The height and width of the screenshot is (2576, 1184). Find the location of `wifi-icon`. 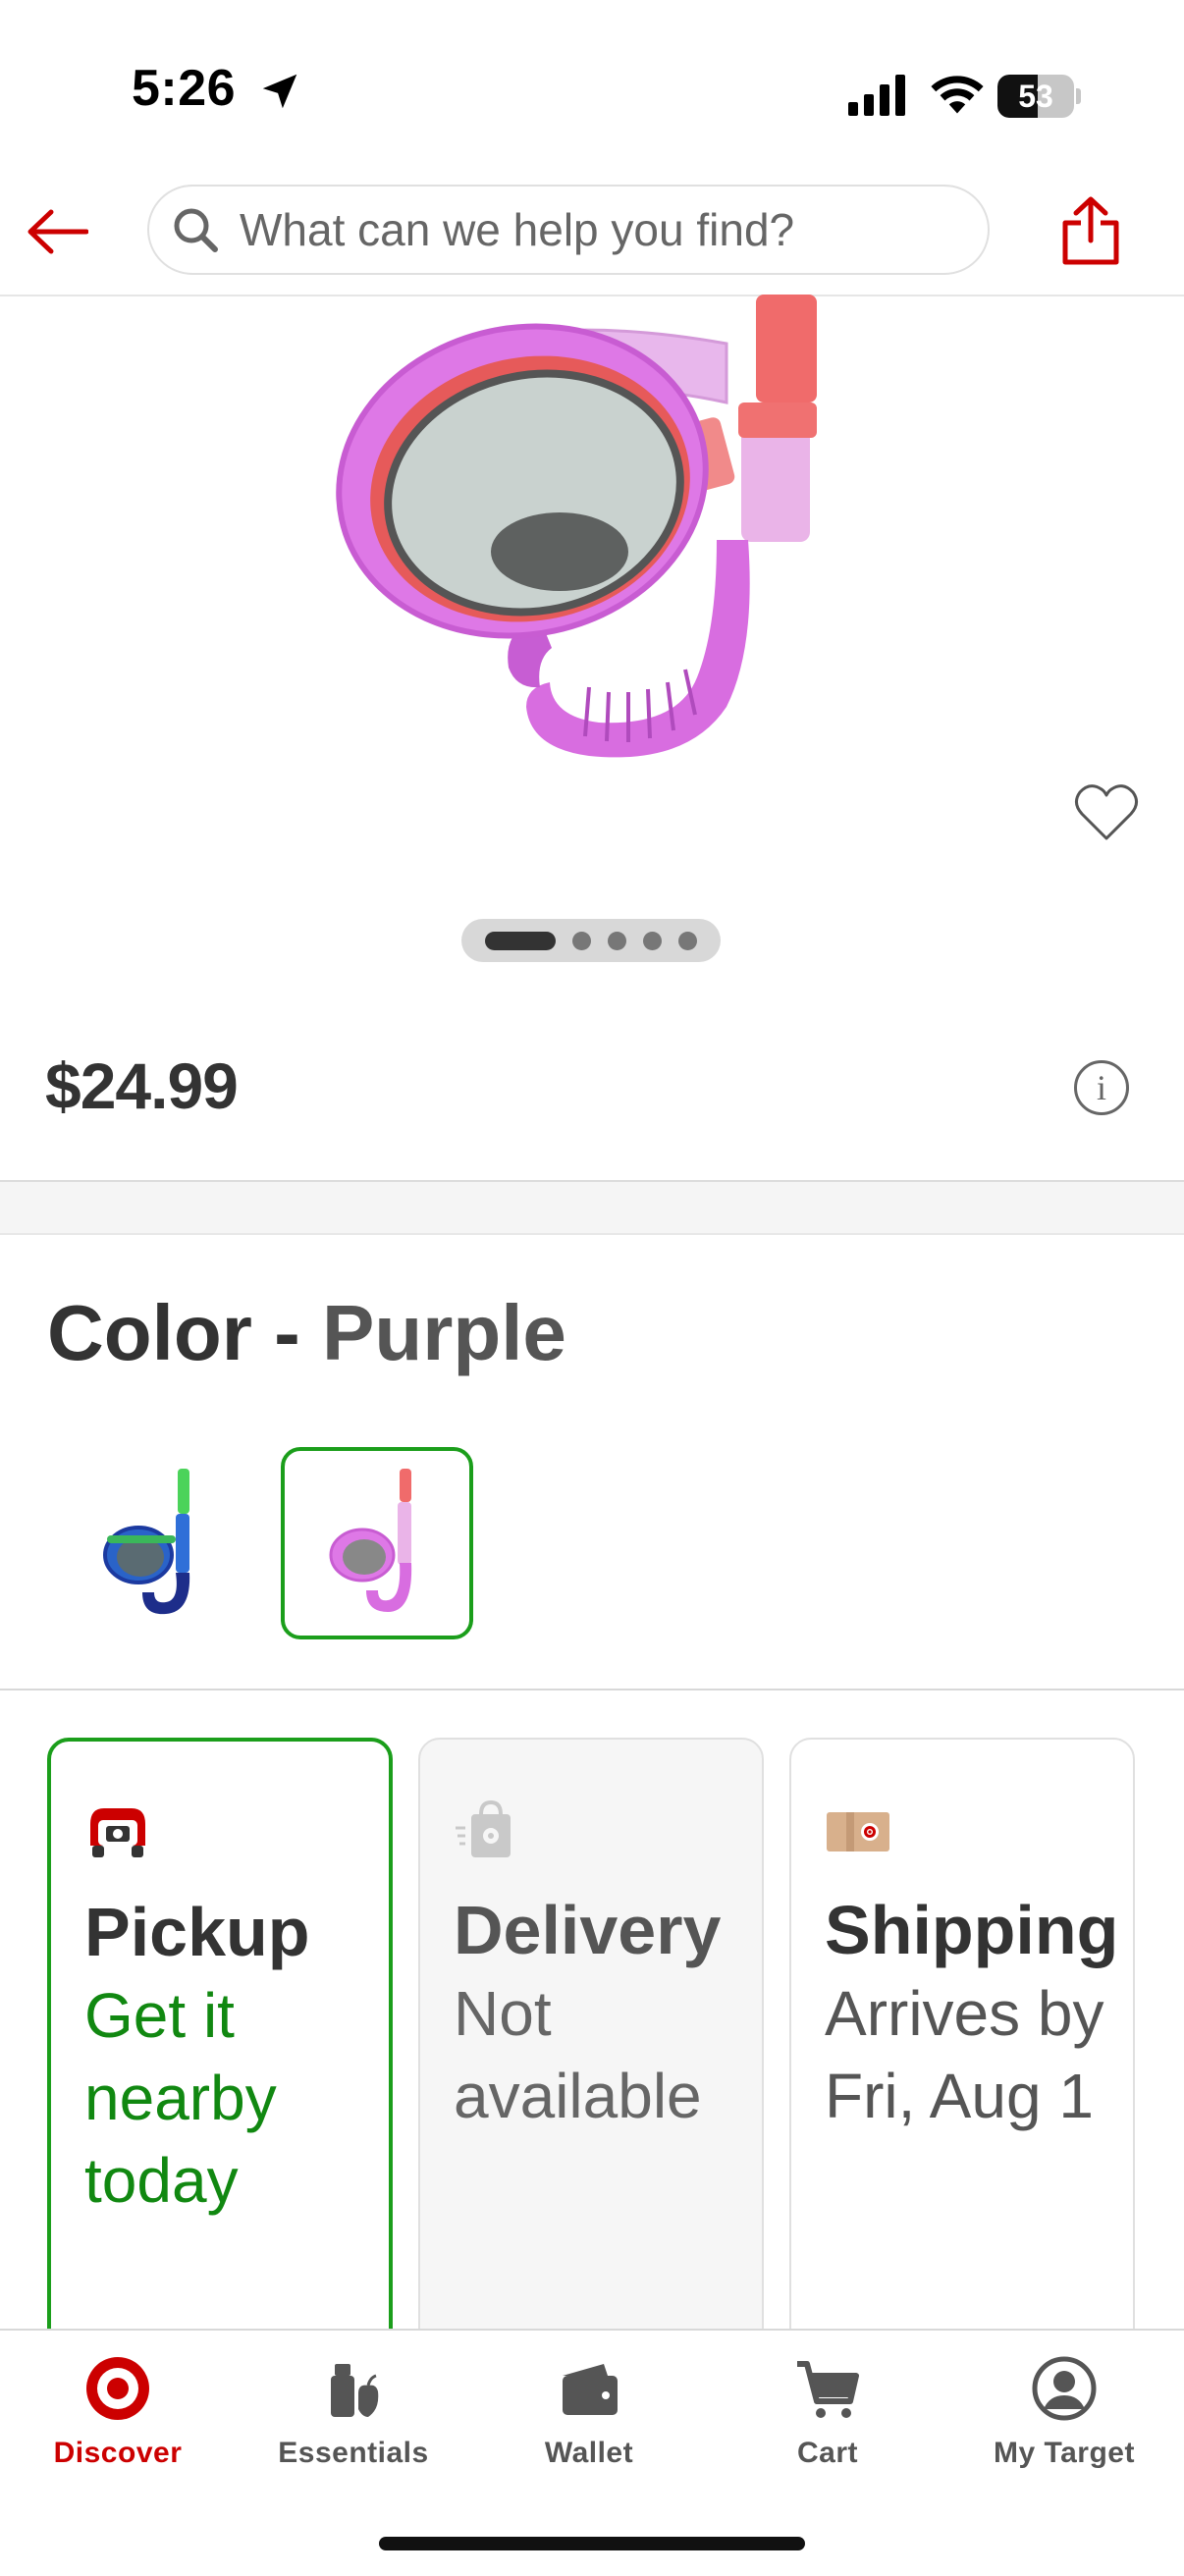

wifi-icon is located at coordinates (957, 95).